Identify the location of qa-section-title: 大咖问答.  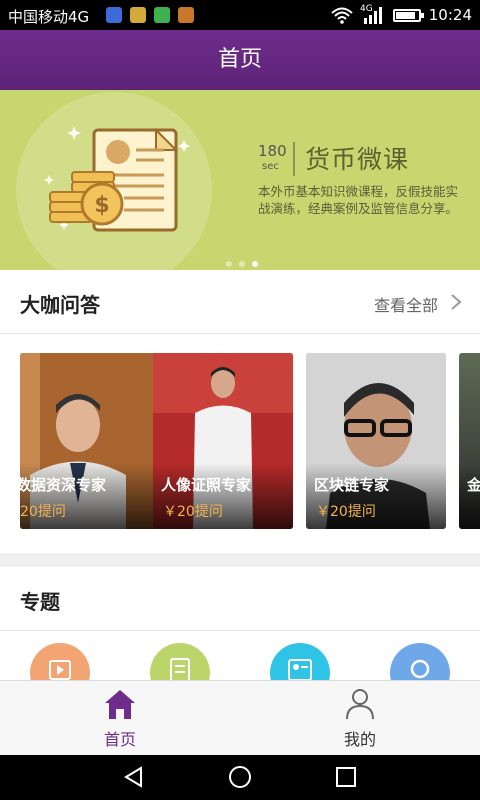
(60, 305).